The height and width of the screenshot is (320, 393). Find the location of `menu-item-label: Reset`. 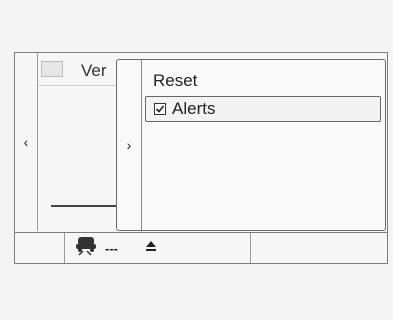

menu-item-label: Reset is located at coordinates (175, 80).